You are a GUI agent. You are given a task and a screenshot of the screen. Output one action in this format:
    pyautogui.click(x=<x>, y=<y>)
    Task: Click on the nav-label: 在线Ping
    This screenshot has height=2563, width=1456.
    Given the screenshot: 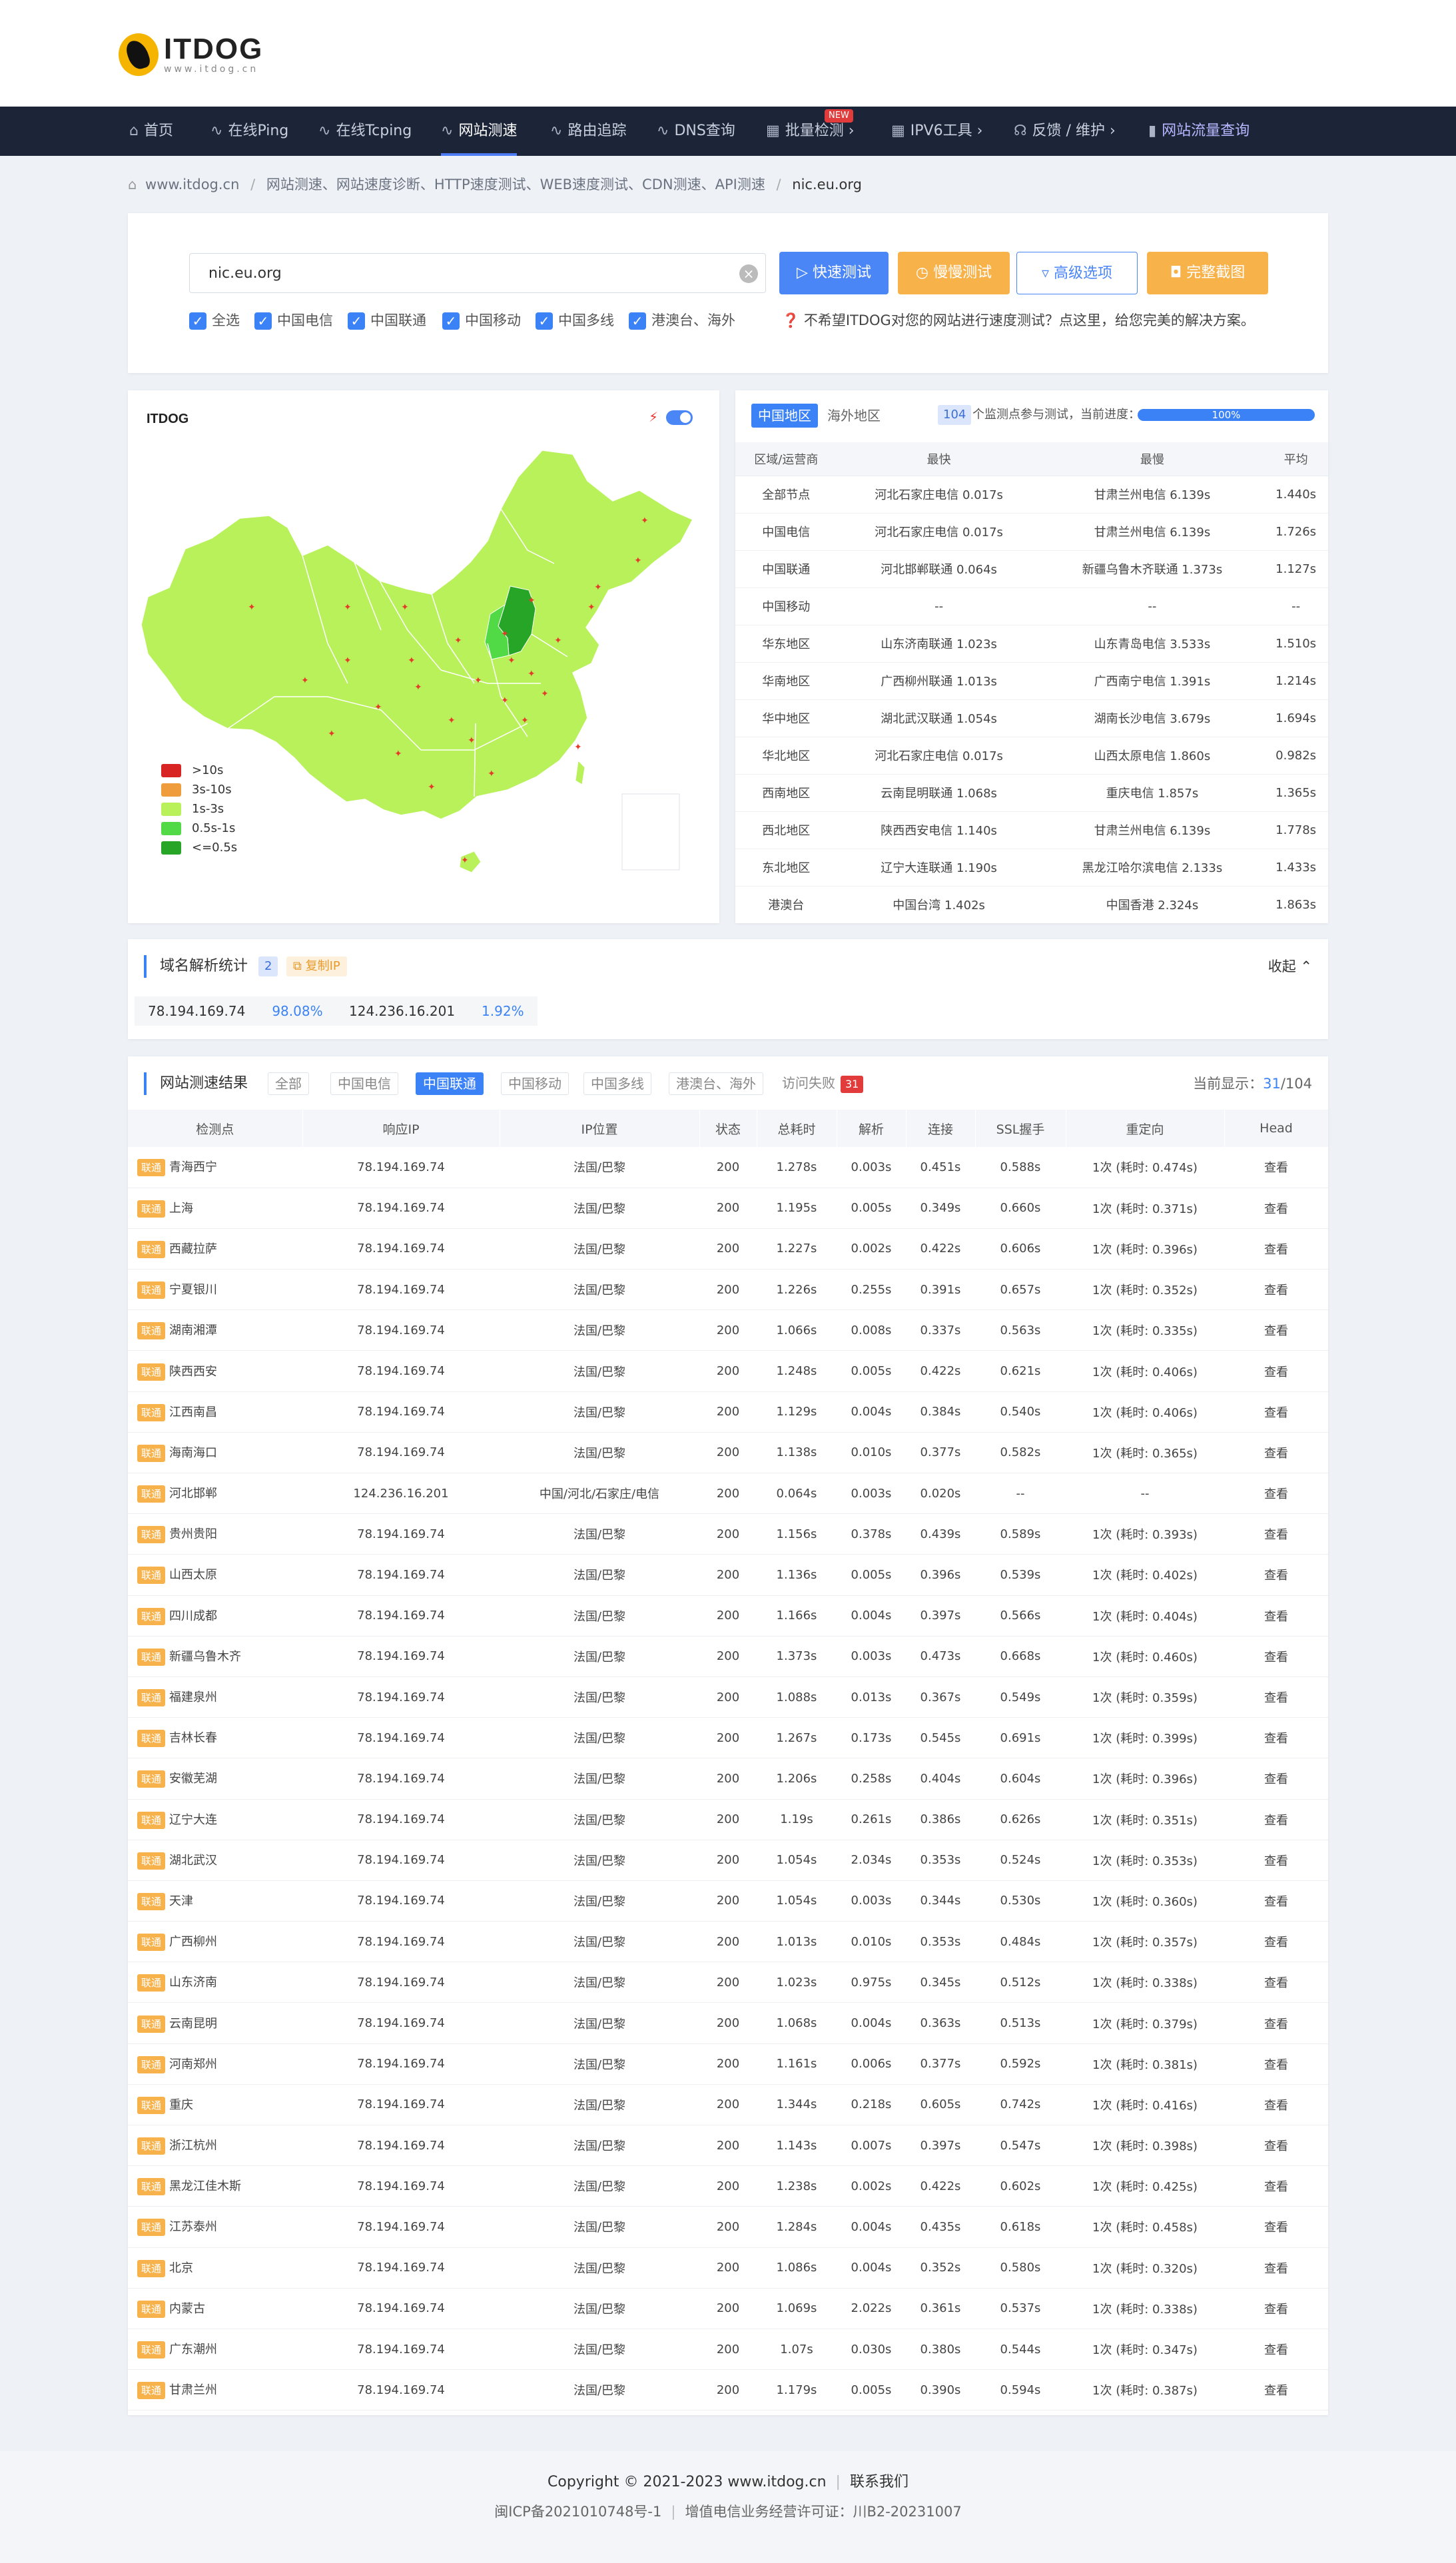 What is the action you would take?
    pyautogui.click(x=258, y=131)
    